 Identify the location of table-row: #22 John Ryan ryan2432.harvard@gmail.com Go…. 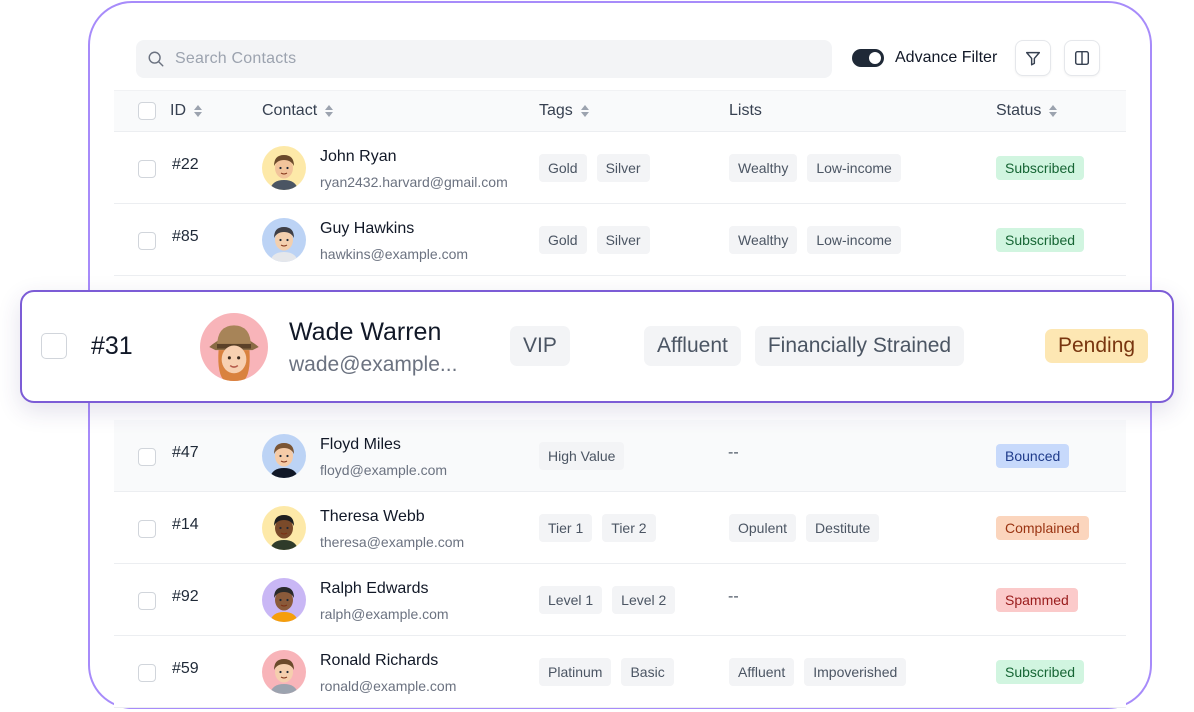
(620, 168).